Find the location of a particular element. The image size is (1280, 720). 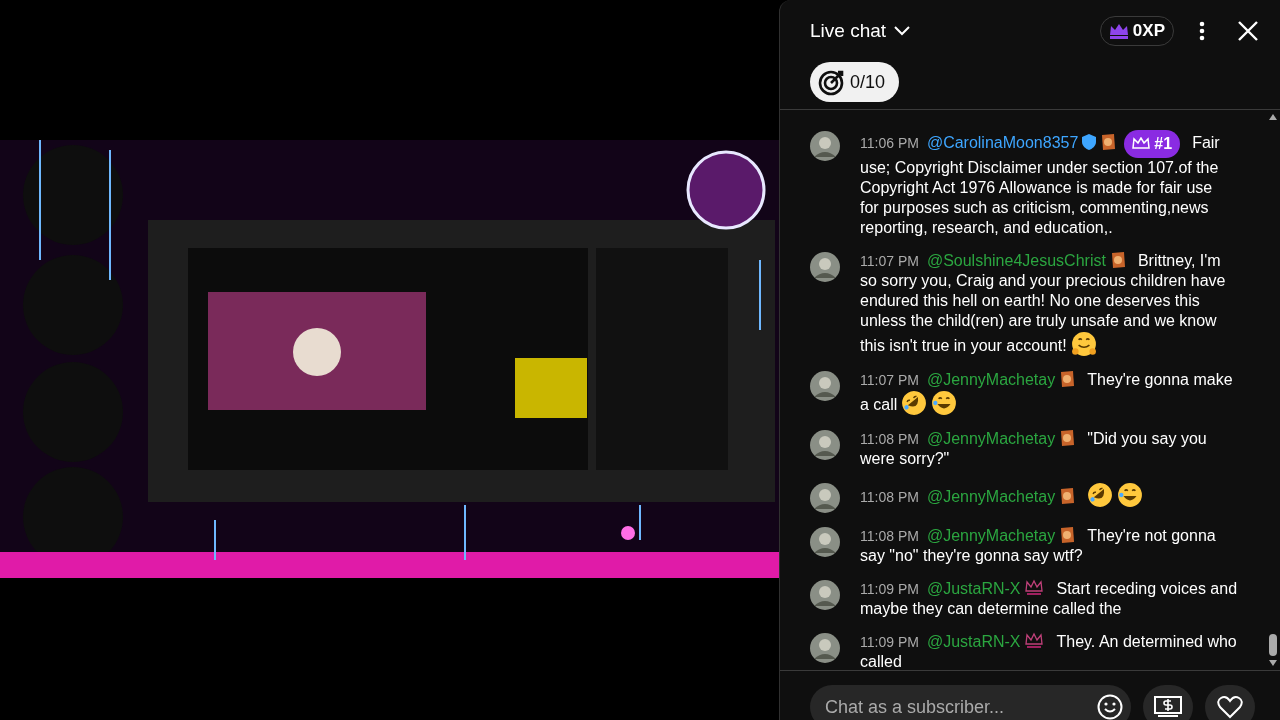

message-text: were sorry?" is located at coordinates (905, 458).